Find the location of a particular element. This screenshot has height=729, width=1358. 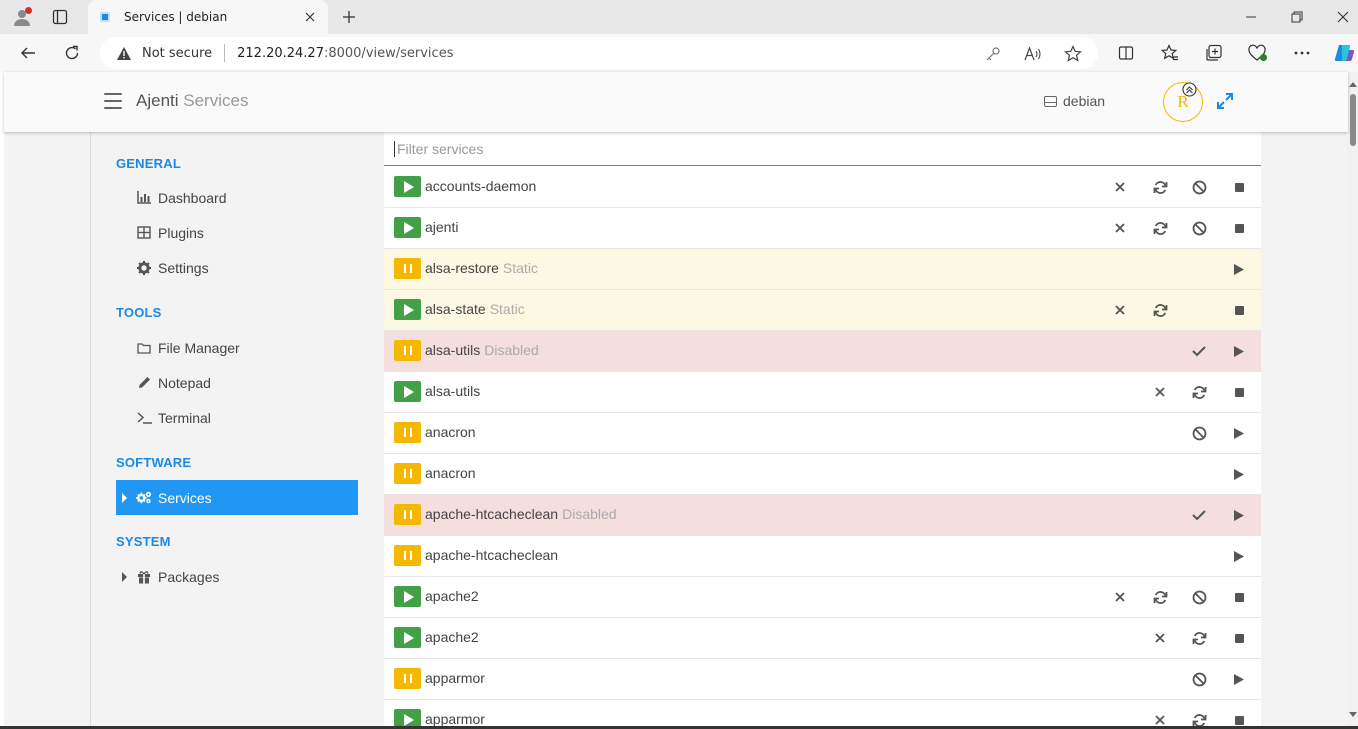

scrollbar-thumb is located at coordinates (1353, 120).